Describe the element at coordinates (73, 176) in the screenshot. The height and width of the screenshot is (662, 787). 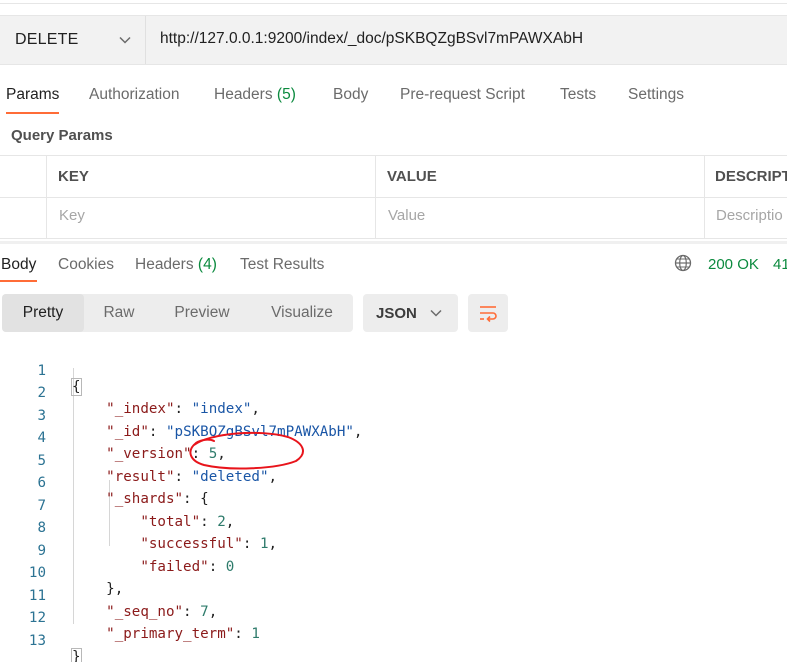
I see `column-header-key: KEY` at that location.